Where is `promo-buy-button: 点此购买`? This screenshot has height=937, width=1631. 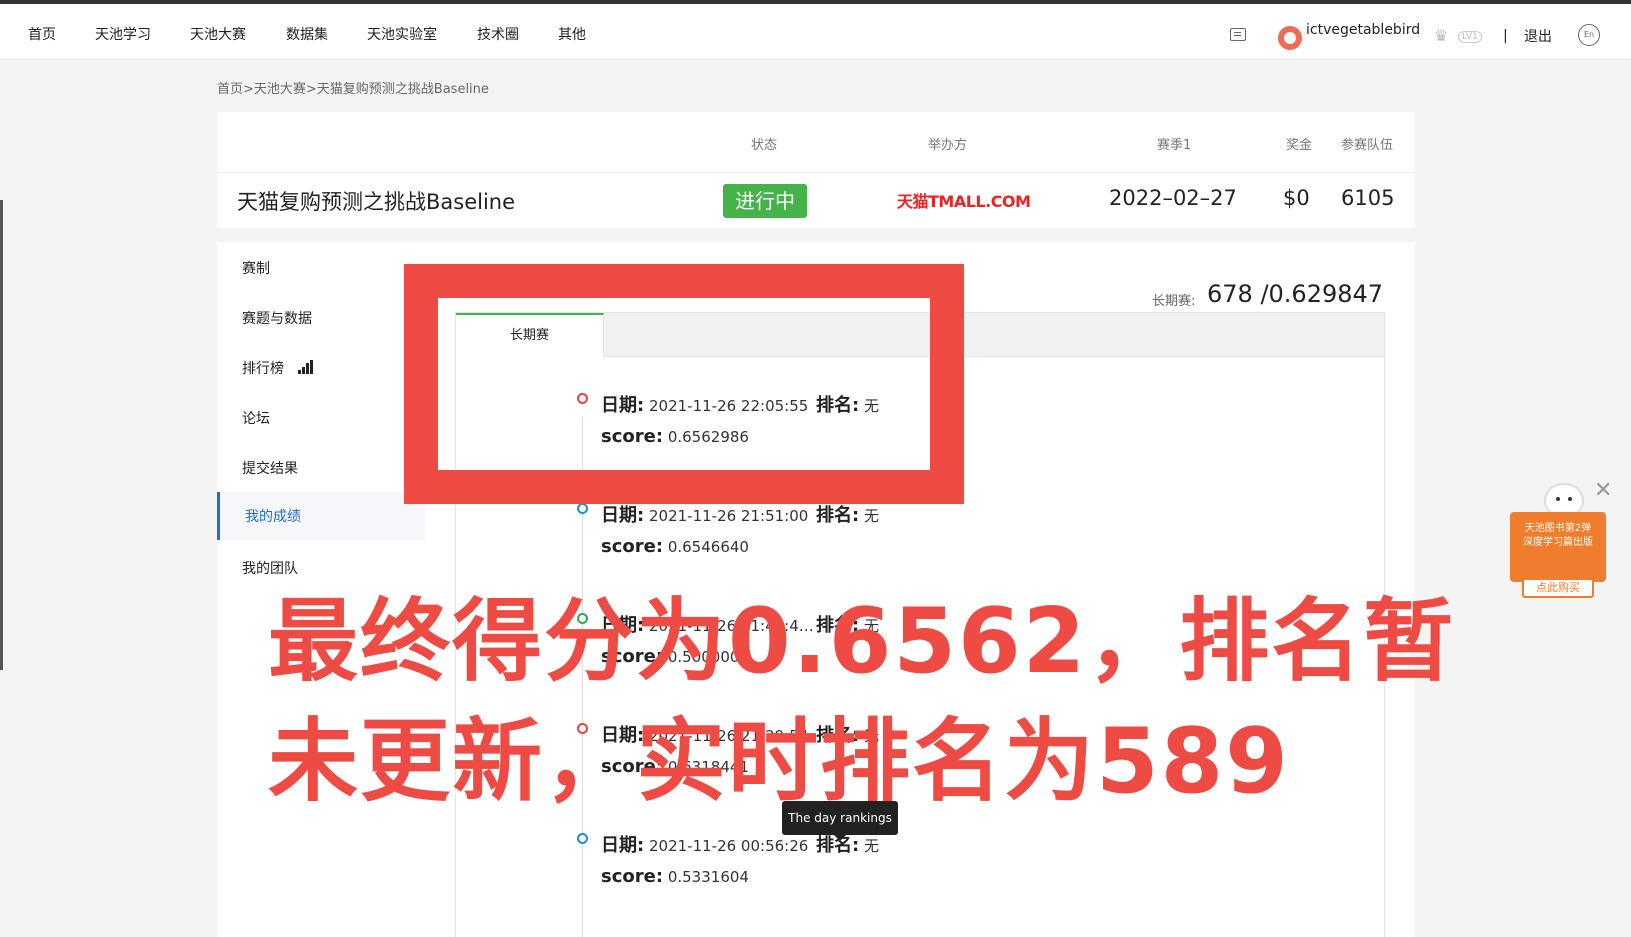 promo-buy-button: 点此购买 is located at coordinates (1558, 588).